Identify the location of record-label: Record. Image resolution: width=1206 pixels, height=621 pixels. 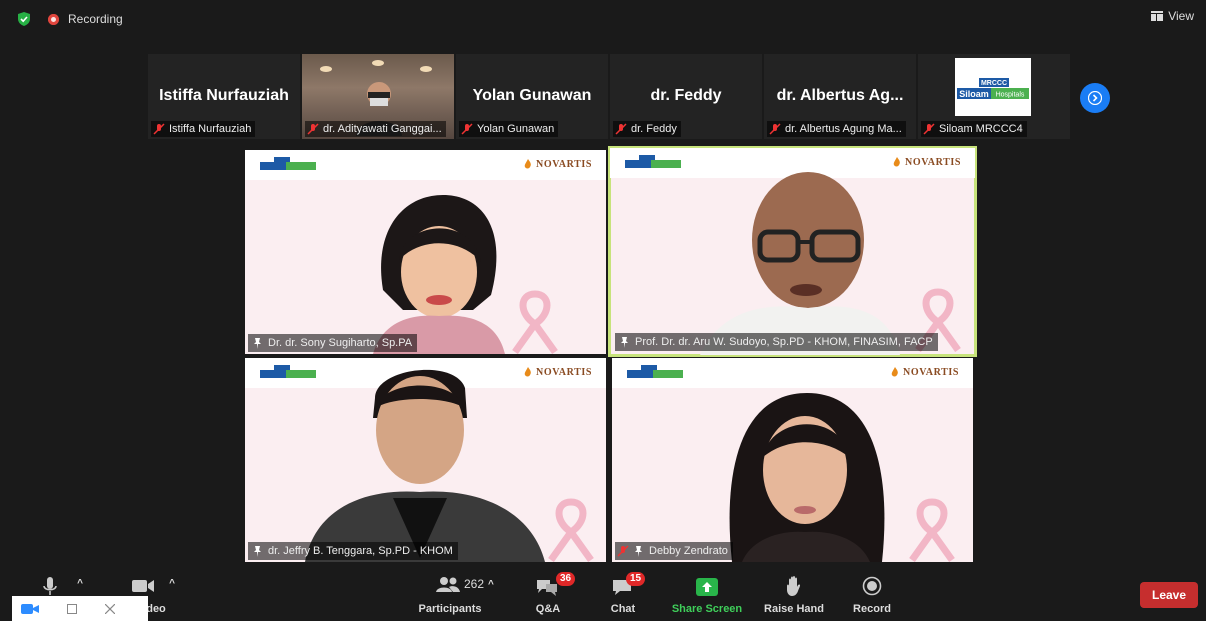
(872, 609).